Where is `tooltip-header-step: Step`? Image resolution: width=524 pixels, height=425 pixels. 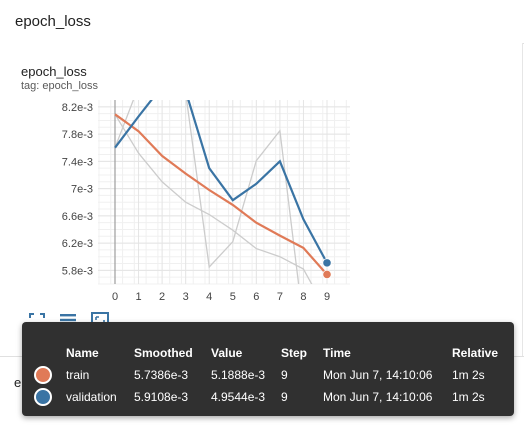 tooltip-header-step: Step is located at coordinates (294, 353).